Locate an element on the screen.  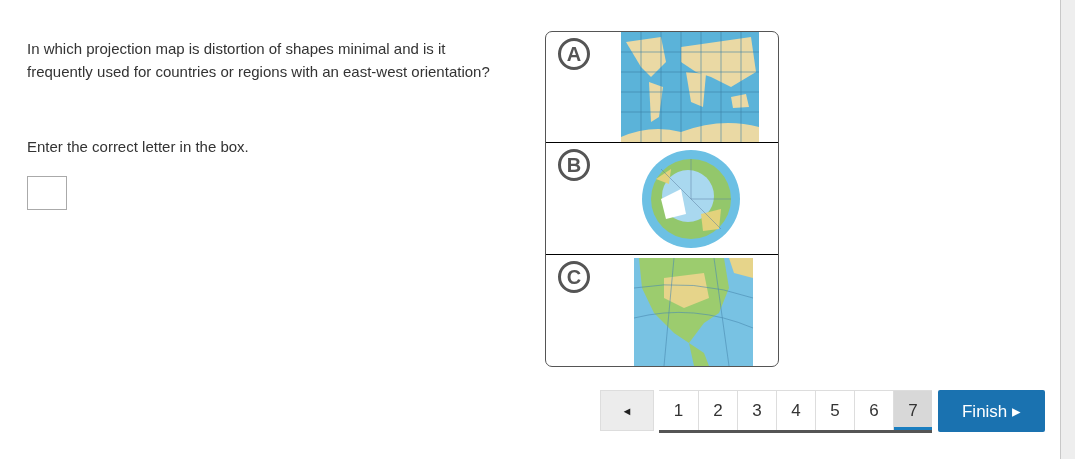
option-letter: C is located at coordinates (574, 277).